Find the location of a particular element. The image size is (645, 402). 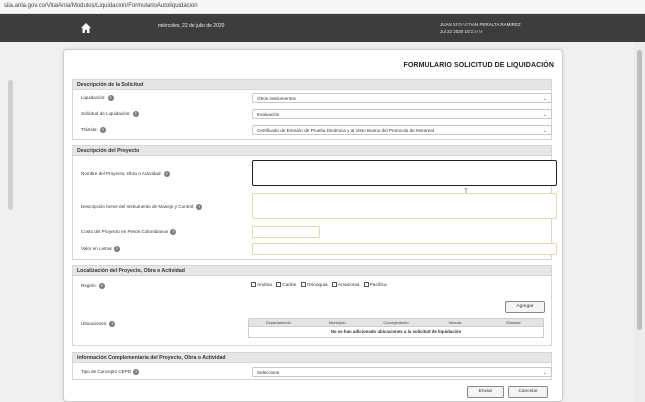

region-checkbox-orinoquia: Orinoquia is located at coordinates (314, 285).